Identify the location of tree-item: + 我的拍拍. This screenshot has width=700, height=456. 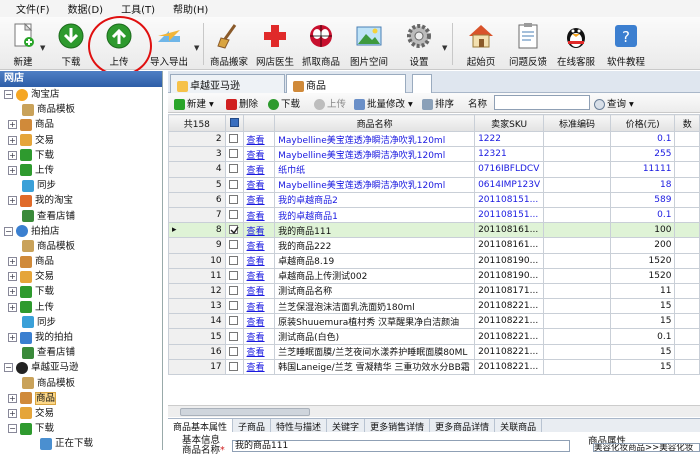
(81, 337).